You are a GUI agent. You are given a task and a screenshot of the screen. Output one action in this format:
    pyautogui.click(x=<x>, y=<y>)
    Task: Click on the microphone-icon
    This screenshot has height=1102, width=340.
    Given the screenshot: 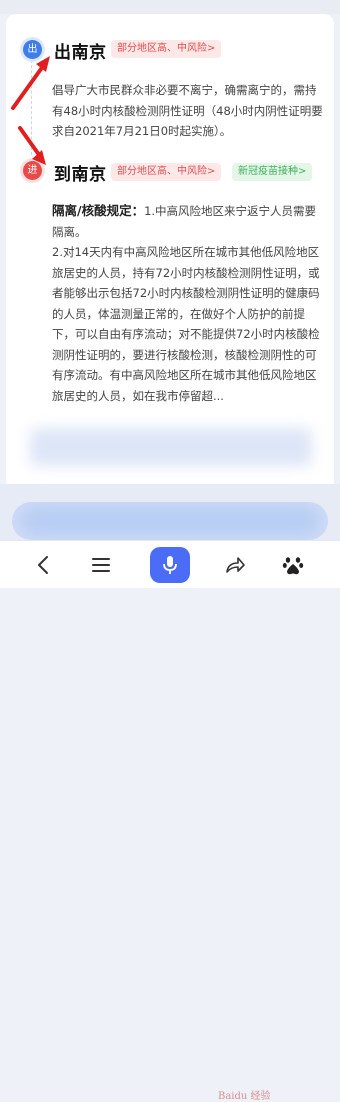 What is the action you would take?
    pyautogui.click(x=170, y=564)
    